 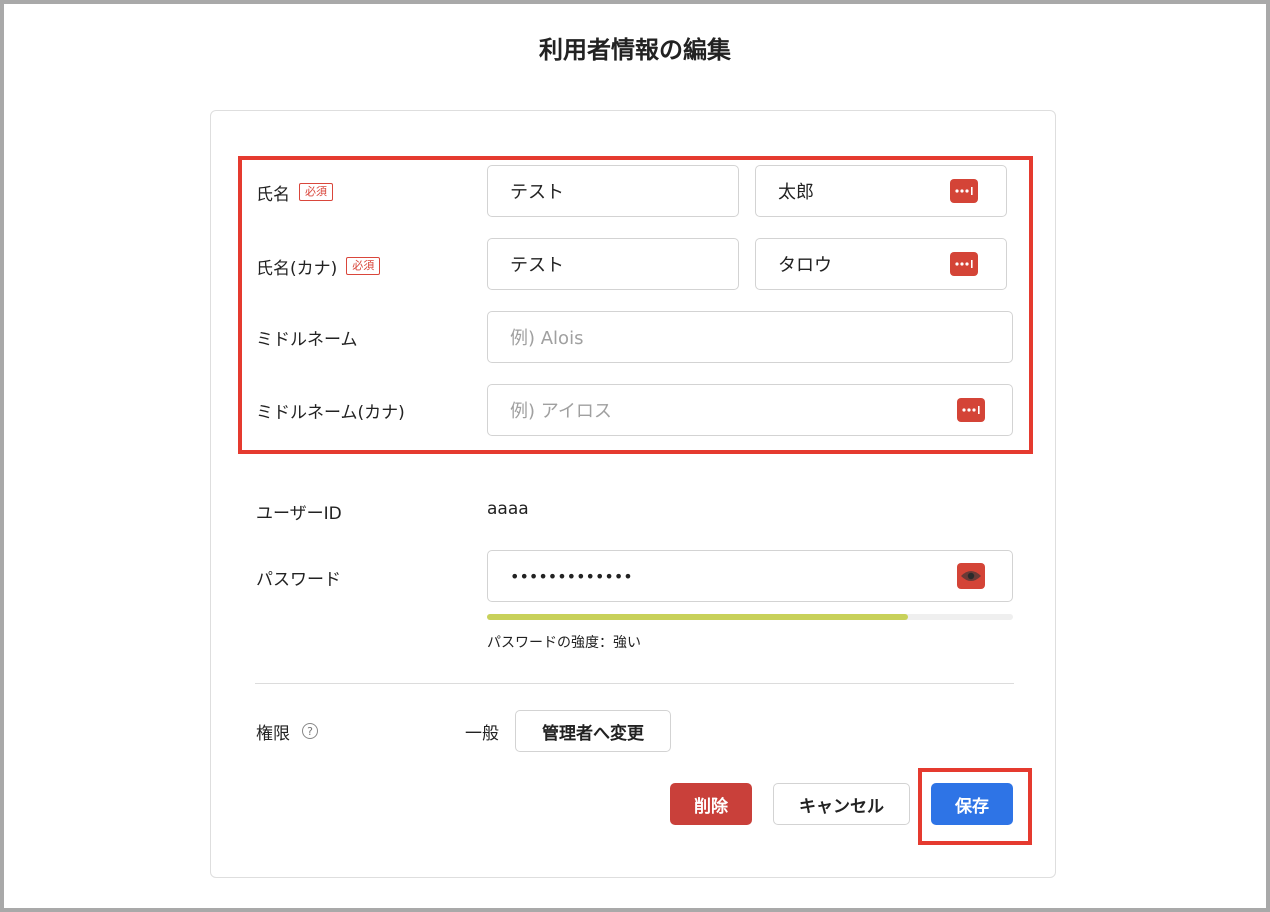 What do you see at coordinates (593, 731) in the screenshot?
I see `change-to-admin-button: 管理者へ変更` at bounding box center [593, 731].